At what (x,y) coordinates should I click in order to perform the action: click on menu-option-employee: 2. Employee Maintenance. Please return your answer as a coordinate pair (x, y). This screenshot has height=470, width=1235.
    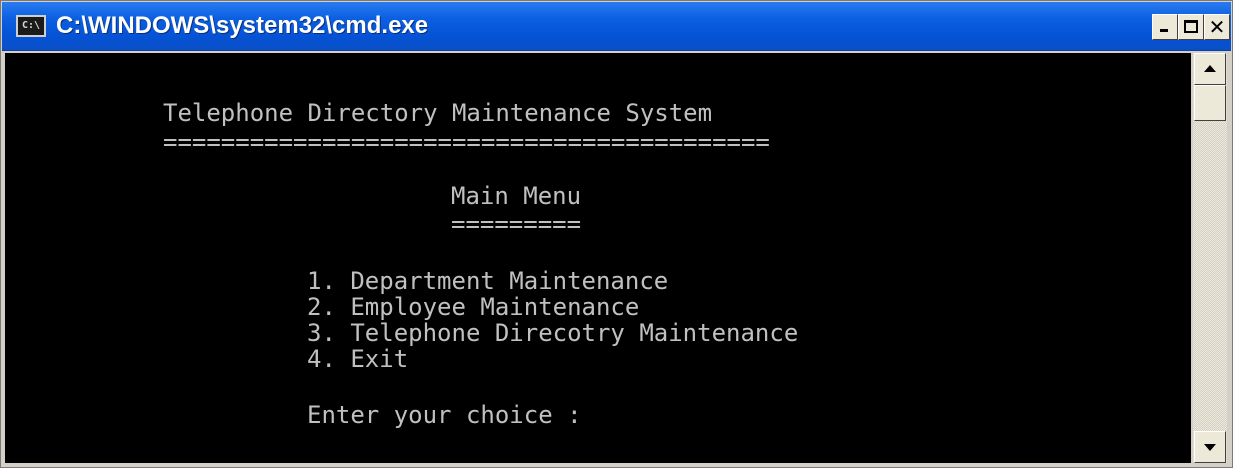
    Looking at the image, I should click on (473, 307).